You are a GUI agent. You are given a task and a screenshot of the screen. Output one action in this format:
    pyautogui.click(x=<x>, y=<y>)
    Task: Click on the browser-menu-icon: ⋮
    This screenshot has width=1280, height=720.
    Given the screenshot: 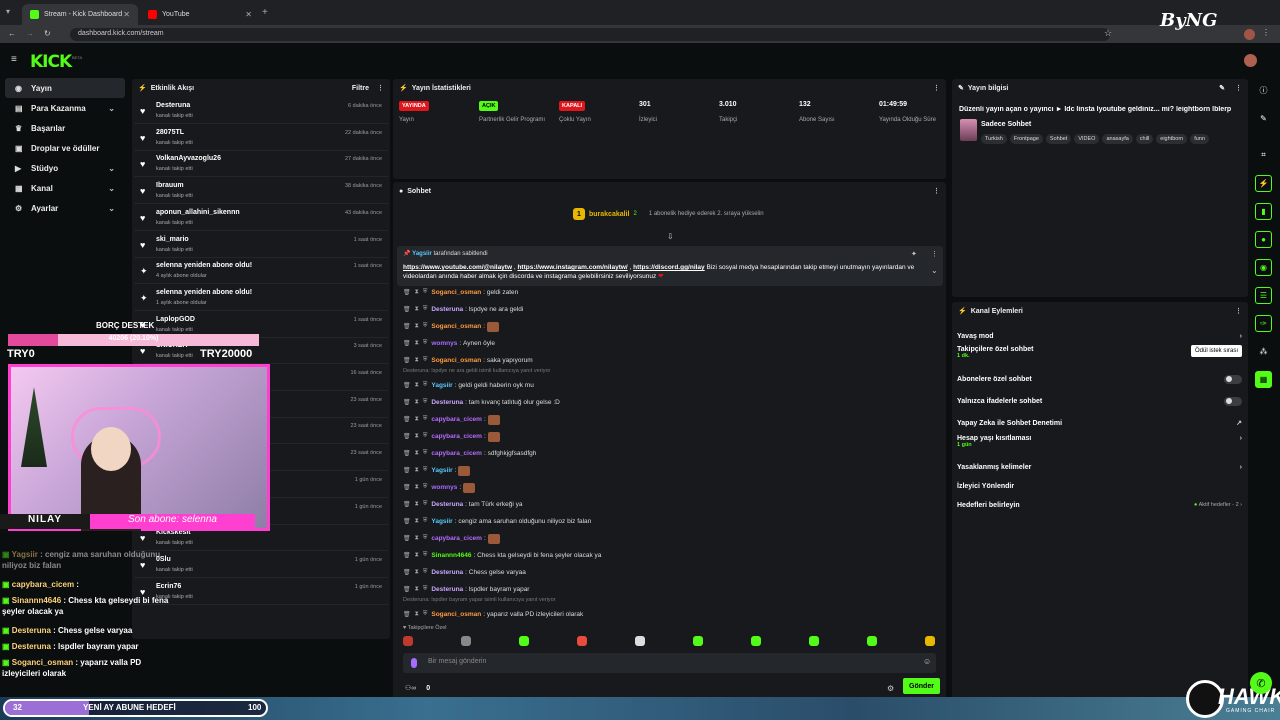 What is the action you would take?
    pyautogui.click(x=1266, y=32)
    